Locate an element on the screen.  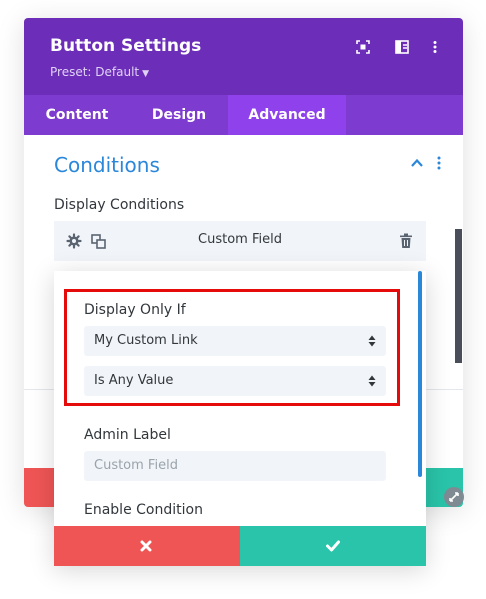
cancel-button is located at coordinates (147, 546).